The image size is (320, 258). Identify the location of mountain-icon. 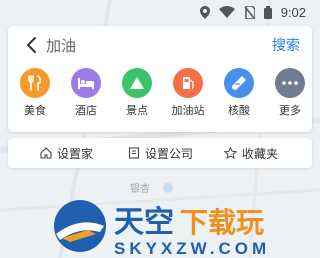
(137, 83).